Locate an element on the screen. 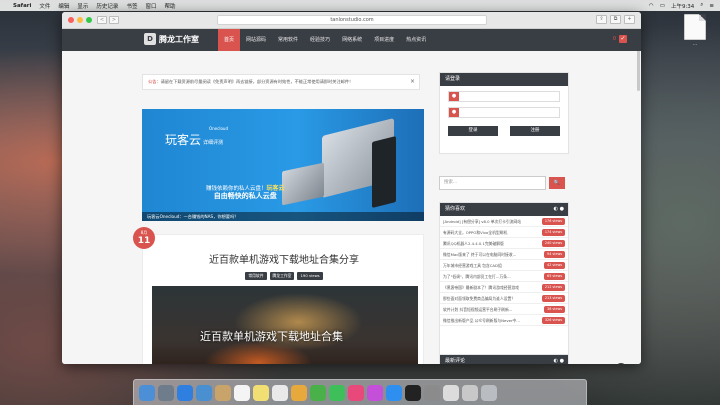 The width and height of the screenshot is (720, 405). nav-item-source: 网站源码 is located at coordinates (256, 40).